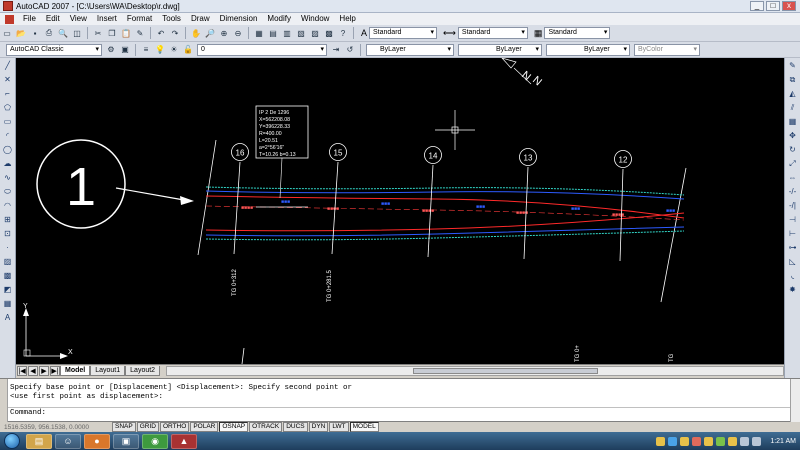  Describe the element at coordinates (295, 427) in the screenshot. I see `ducs-toggle: DUCS` at that location.